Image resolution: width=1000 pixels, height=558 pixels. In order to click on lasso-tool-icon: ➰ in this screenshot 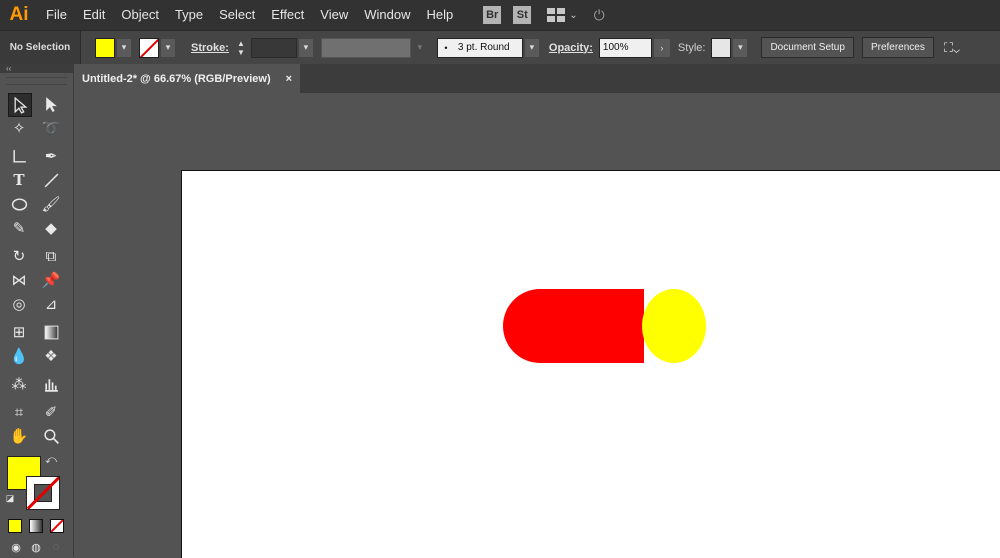, I will do `click(51, 128)`.